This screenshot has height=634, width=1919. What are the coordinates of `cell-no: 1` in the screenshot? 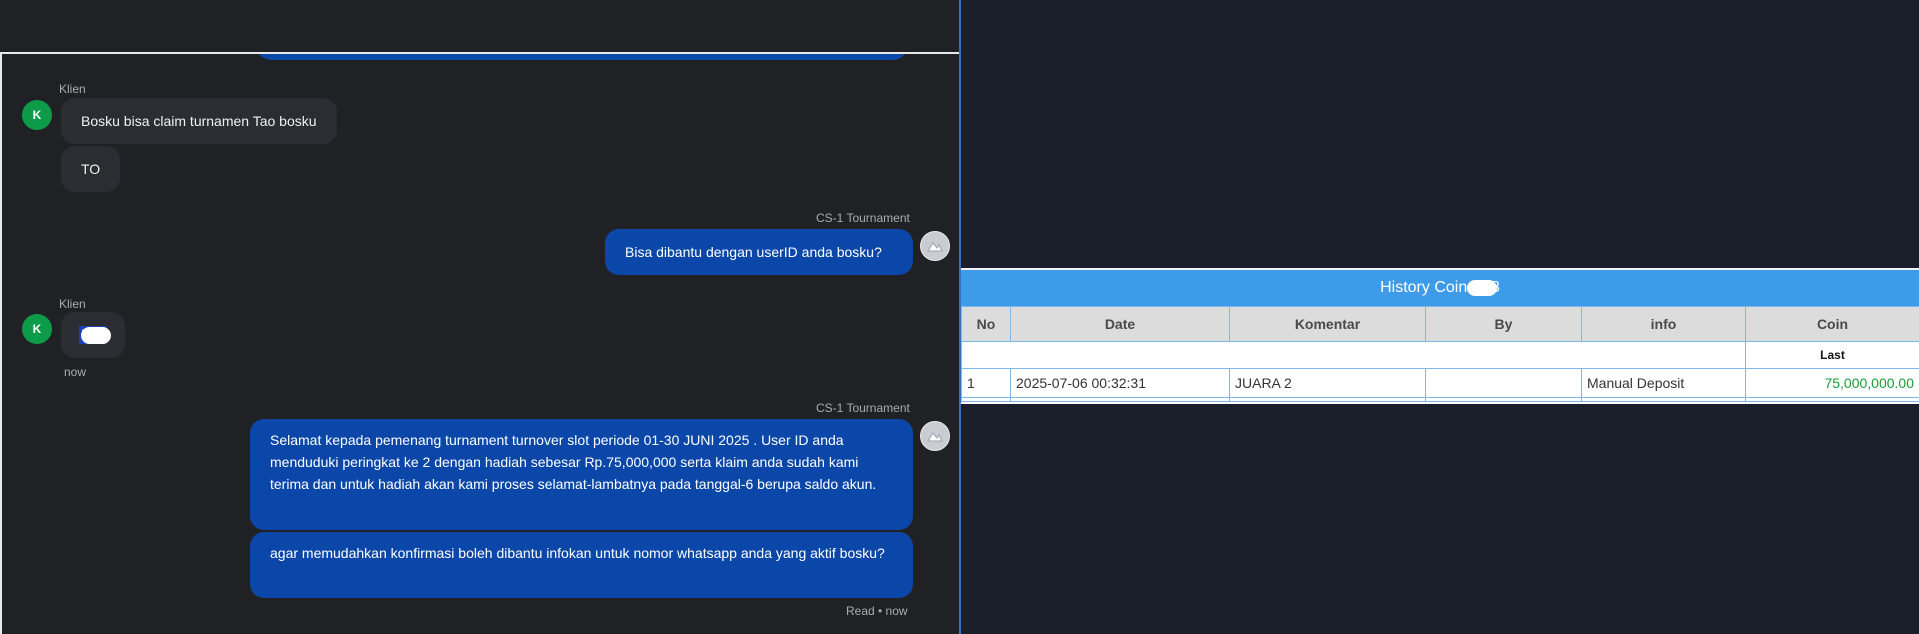 It's located at (986, 383).